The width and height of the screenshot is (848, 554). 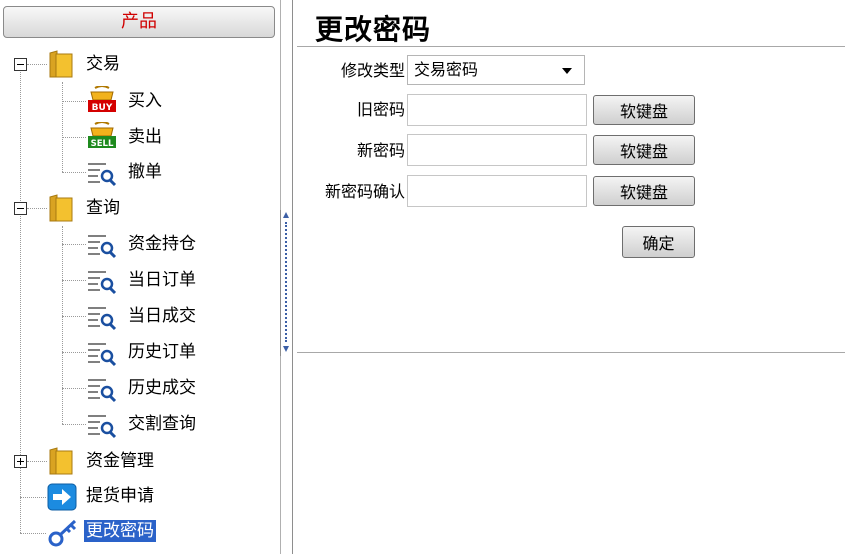 What do you see at coordinates (162, 316) in the screenshot?
I see `tree-node-today-trades: 当日成交` at bounding box center [162, 316].